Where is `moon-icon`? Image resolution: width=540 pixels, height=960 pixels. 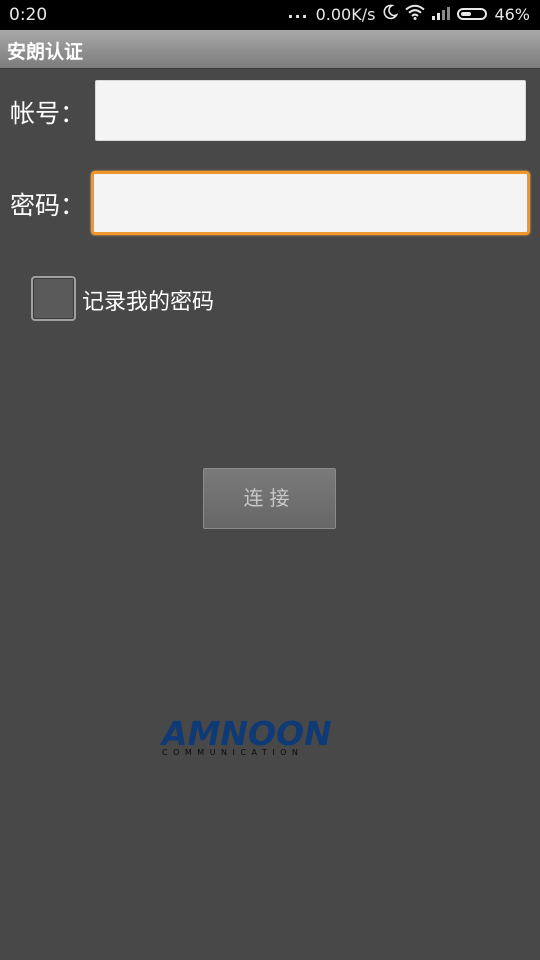 moon-icon is located at coordinates (390, 14).